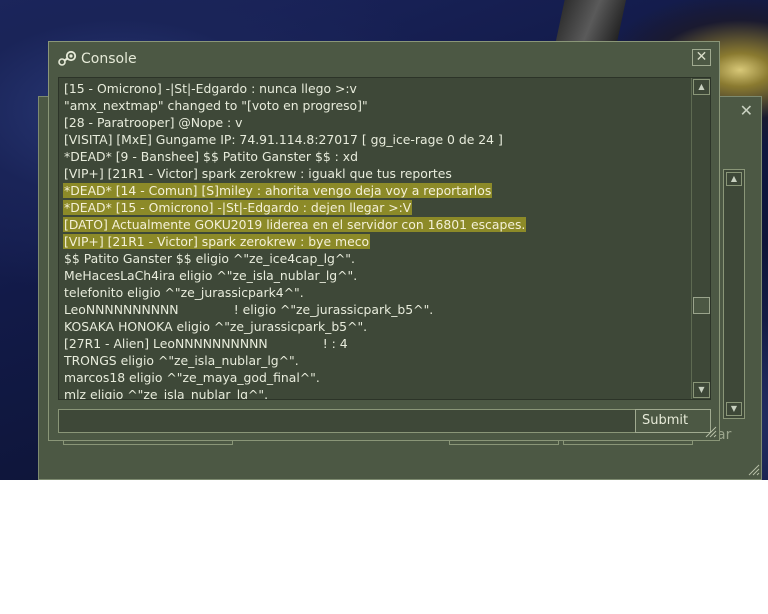 This screenshot has width=768, height=614. Describe the element at coordinates (376, 377) in the screenshot. I see `log-line: marcos18 eligio ^"ze_maya_god_final^".` at that location.